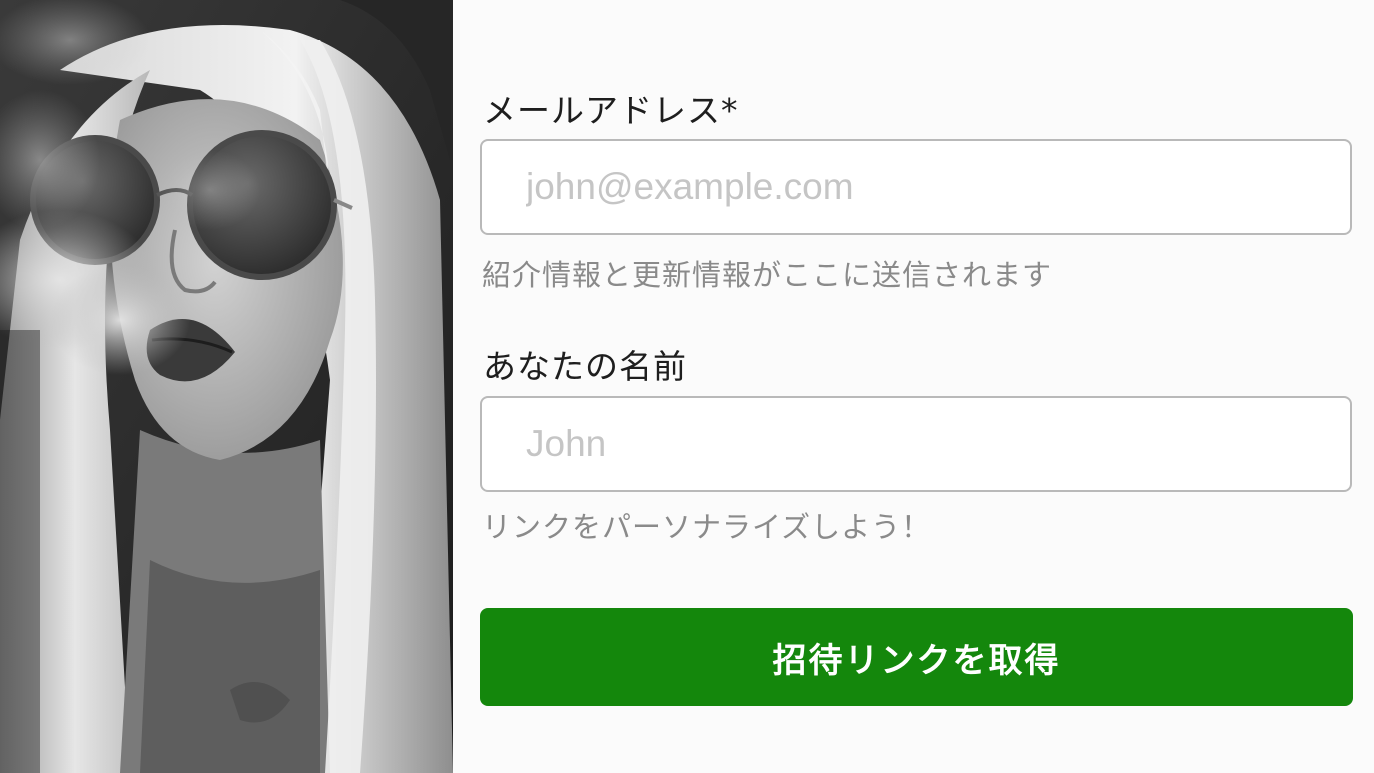  What do you see at coordinates (916, 187) in the screenshot?
I see `email-field` at bounding box center [916, 187].